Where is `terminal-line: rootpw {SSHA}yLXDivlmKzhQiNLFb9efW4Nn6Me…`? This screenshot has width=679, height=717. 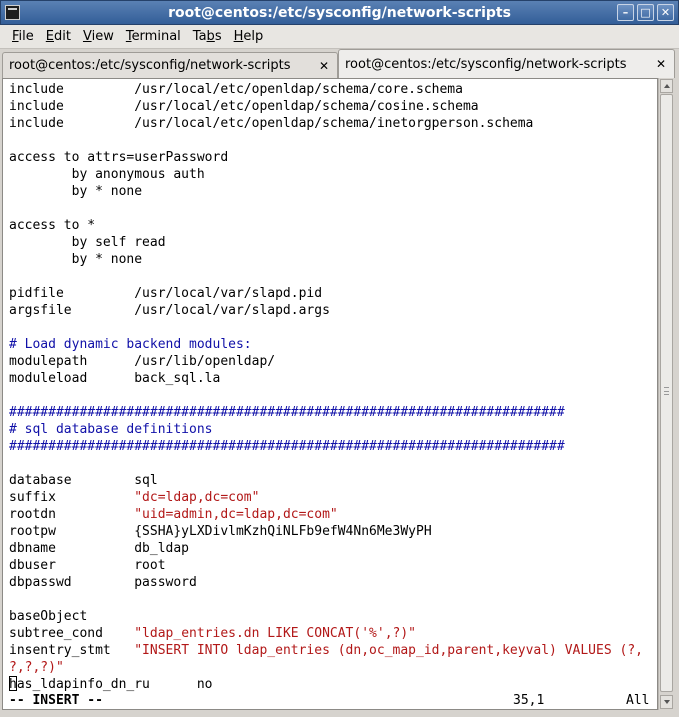
terminal-line: rootpw {SSHA}yLXDivlmKzhQiNLFb9efW4Nn6Me… is located at coordinates (220, 531).